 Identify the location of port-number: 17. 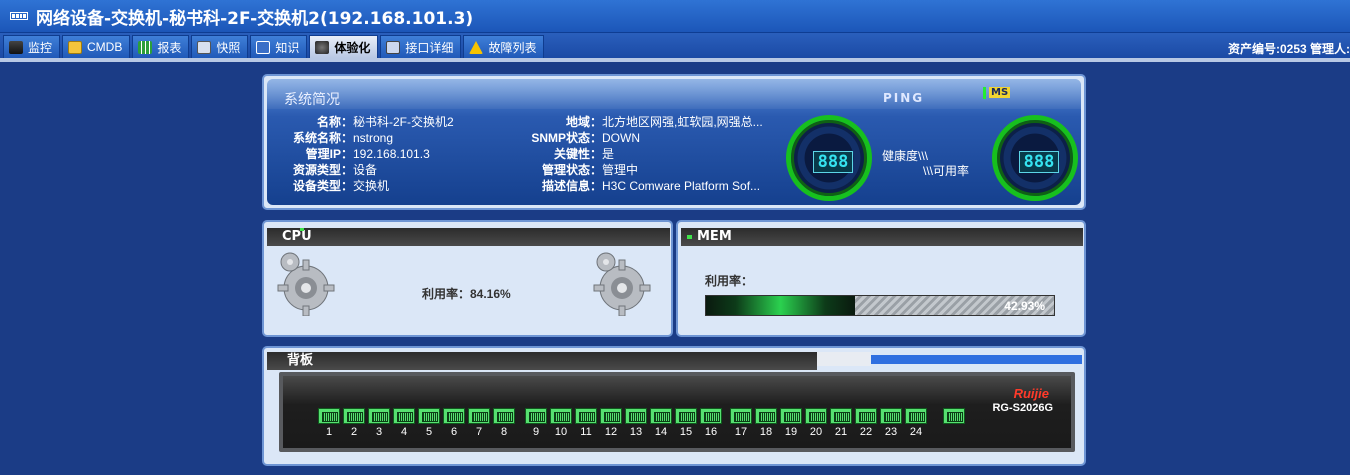
(741, 432).